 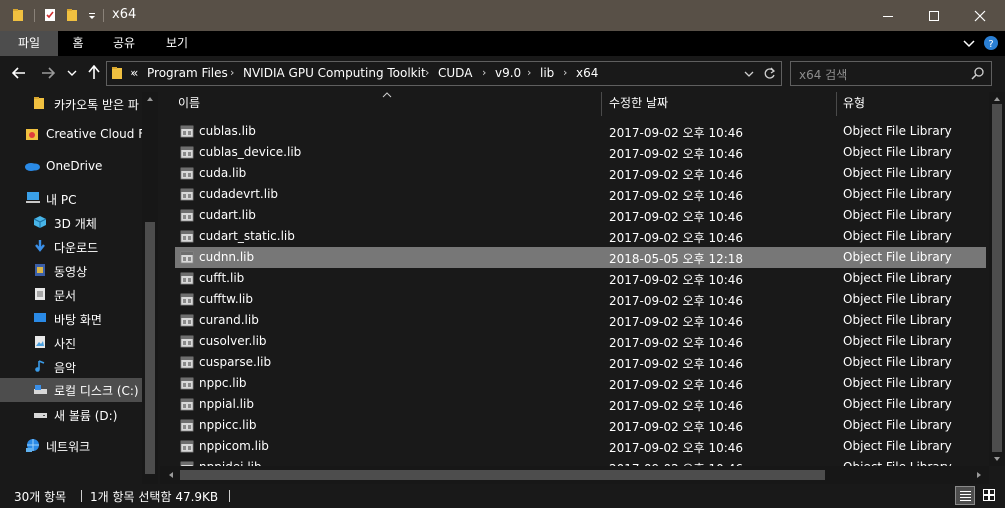 I want to click on breadcrumb-program-files: Program Files, so click(x=187, y=73).